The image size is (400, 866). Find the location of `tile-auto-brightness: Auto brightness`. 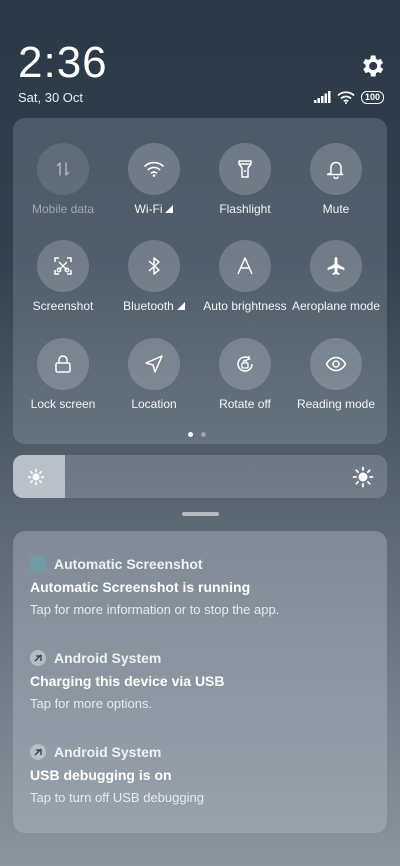

tile-auto-brightness: Auto brightness is located at coordinates (245, 285).